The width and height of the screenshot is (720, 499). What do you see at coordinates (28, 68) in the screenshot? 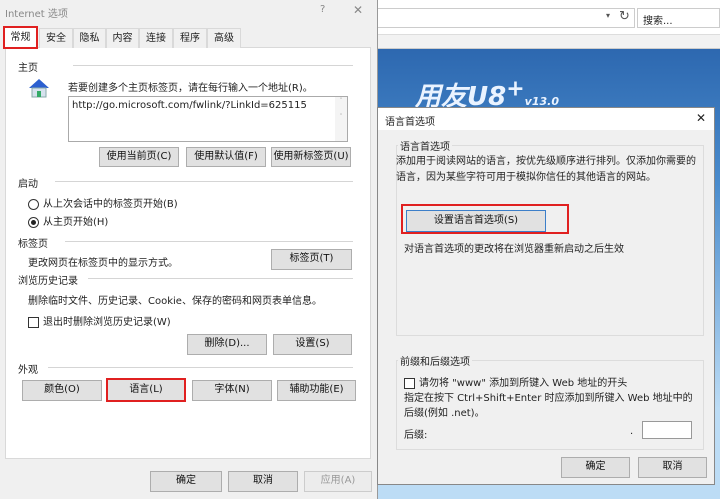
I see `home-heading: 主页` at bounding box center [28, 68].